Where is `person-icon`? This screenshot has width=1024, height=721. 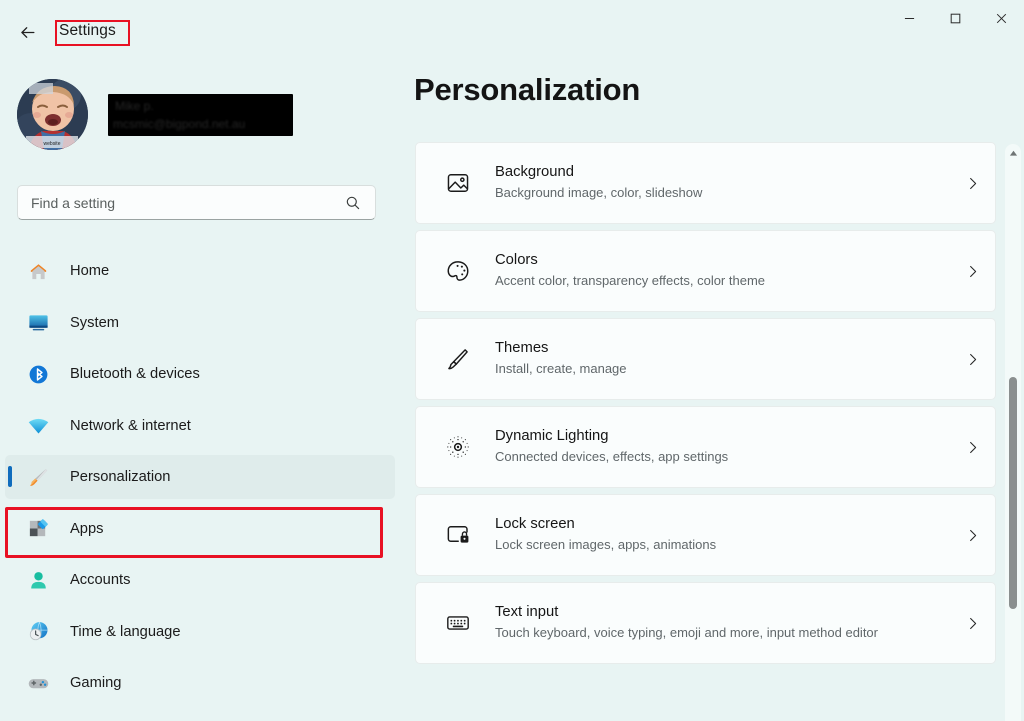
person-icon is located at coordinates (38, 580).